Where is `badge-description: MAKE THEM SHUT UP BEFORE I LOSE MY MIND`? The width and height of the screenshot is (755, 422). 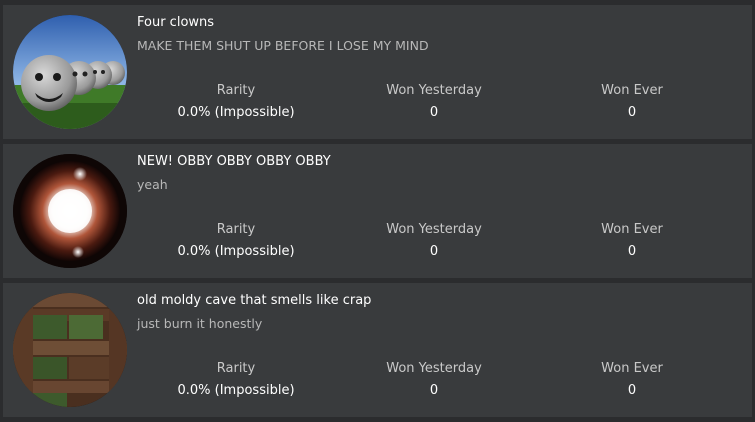 badge-description: MAKE THEM SHUT UP BEFORE I LOSE MY MIND is located at coordinates (283, 45).